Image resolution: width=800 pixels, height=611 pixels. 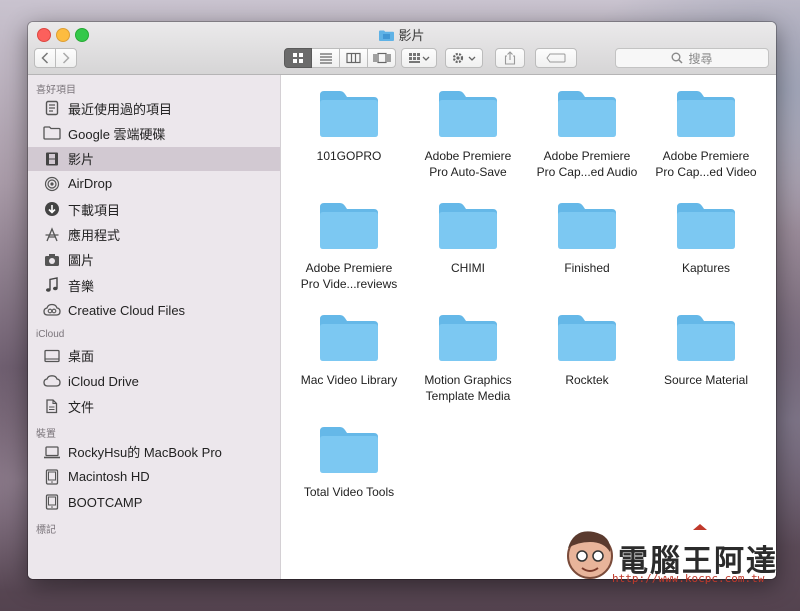 I want to click on search-icon, so click(x=677, y=58).